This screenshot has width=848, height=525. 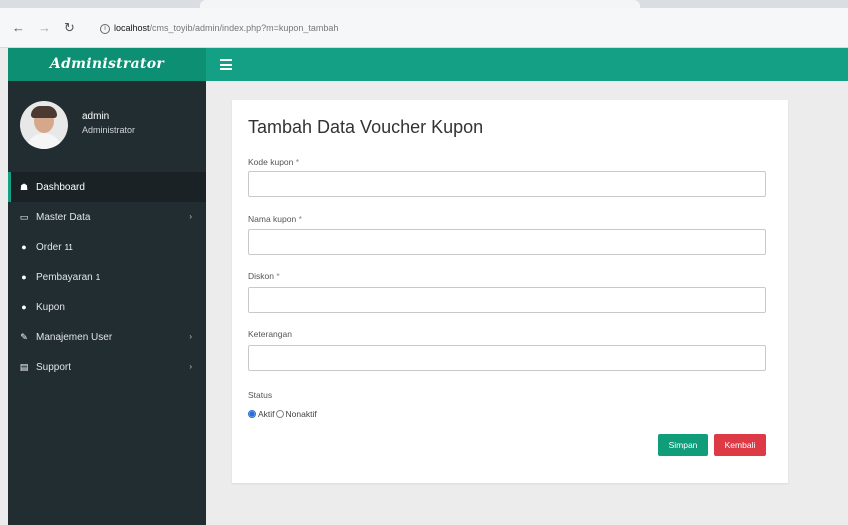 What do you see at coordinates (260, 395) in the screenshot?
I see `status-label: Status` at bounding box center [260, 395].